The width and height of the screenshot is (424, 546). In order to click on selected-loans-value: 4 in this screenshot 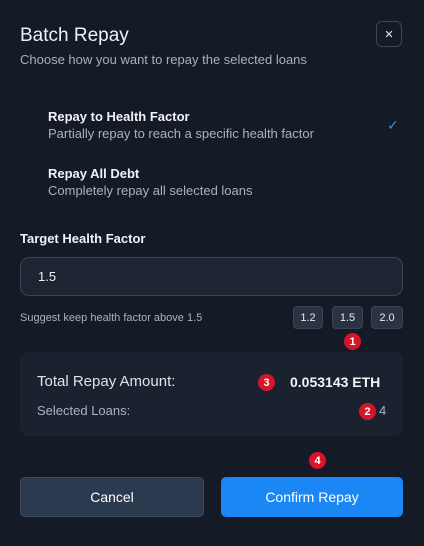, I will do `click(383, 410)`.